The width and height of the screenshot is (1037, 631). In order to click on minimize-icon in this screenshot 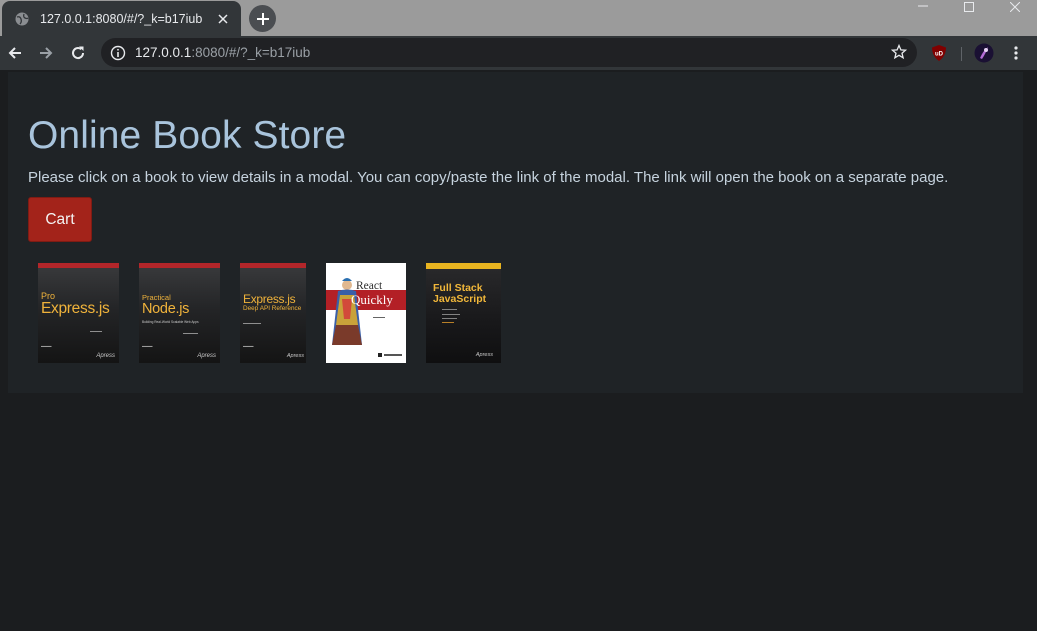, I will do `click(922, 6)`.